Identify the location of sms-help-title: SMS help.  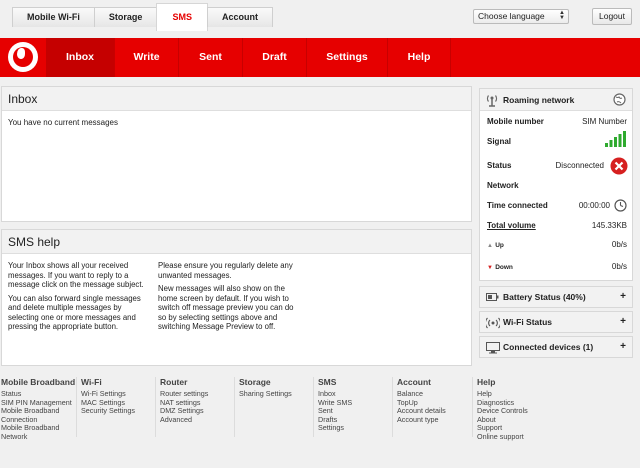
(236, 242).